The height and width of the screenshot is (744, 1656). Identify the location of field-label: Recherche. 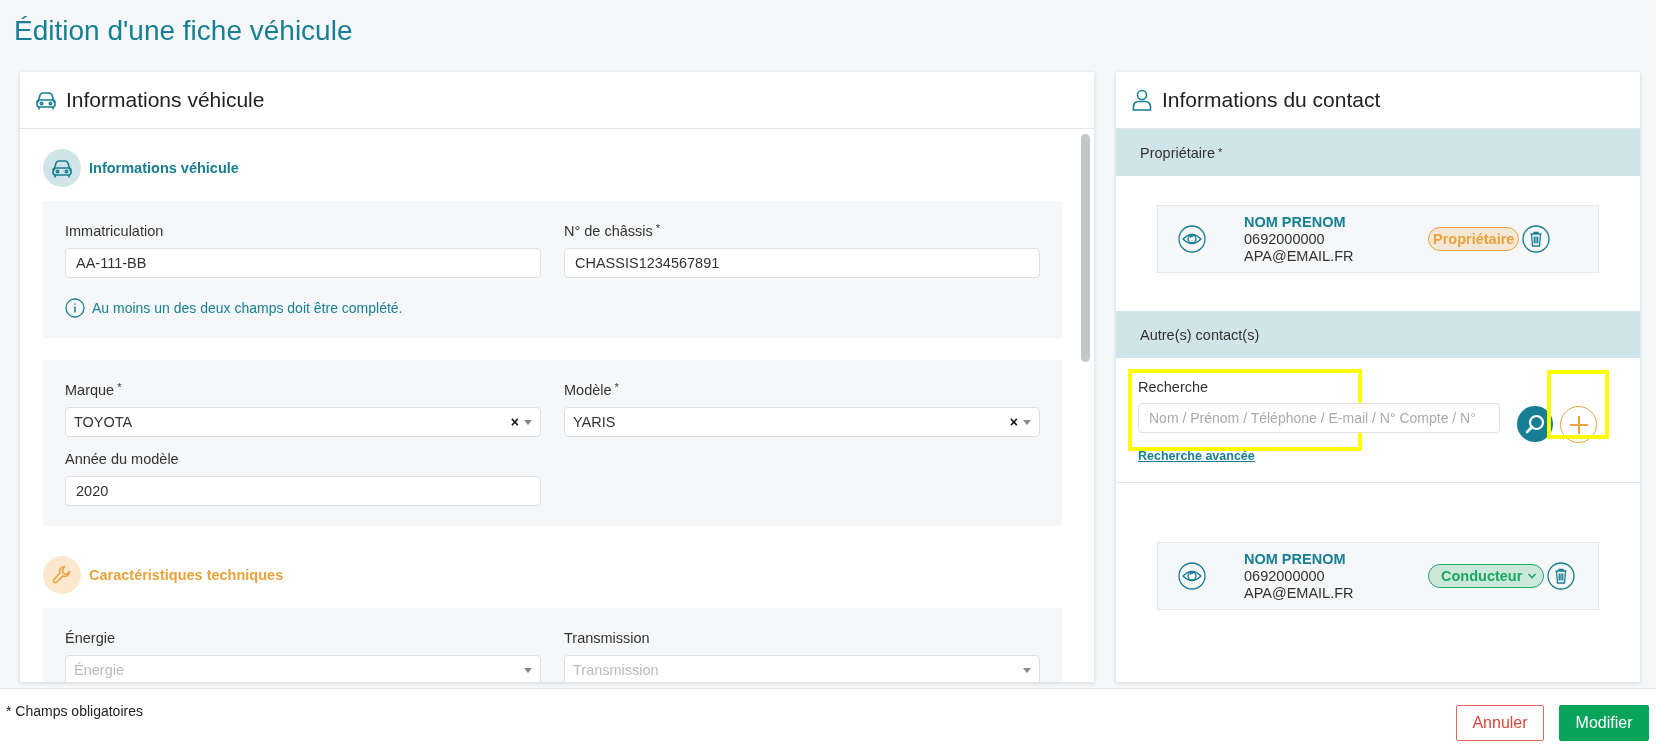
(1174, 387).